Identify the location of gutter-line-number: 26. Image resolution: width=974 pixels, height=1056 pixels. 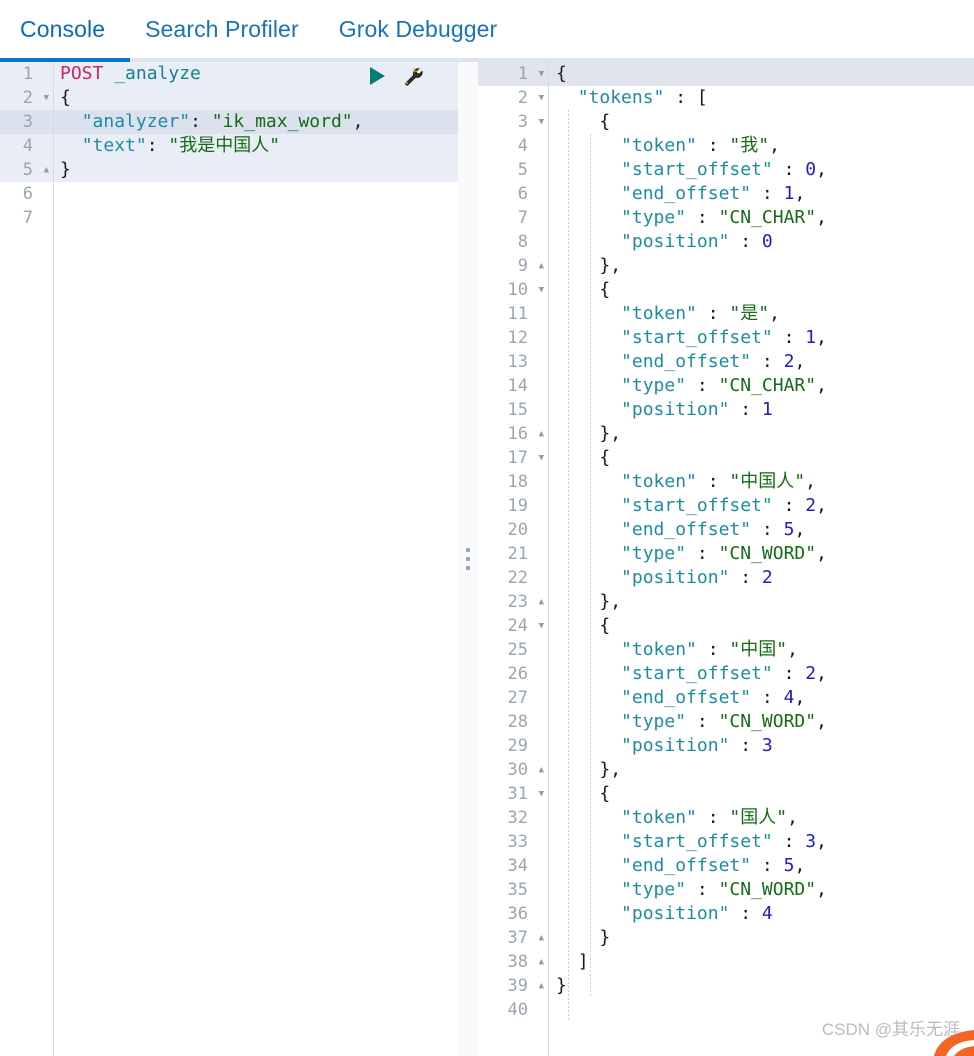
(517, 674).